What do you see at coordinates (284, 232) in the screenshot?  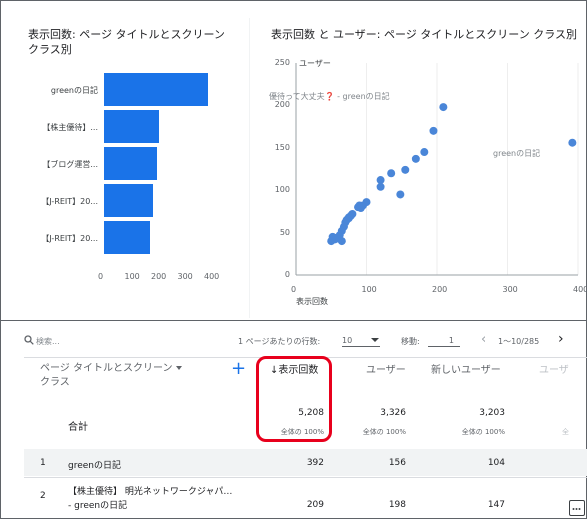 I see `scatter-y-tick: 50` at bounding box center [284, 232].